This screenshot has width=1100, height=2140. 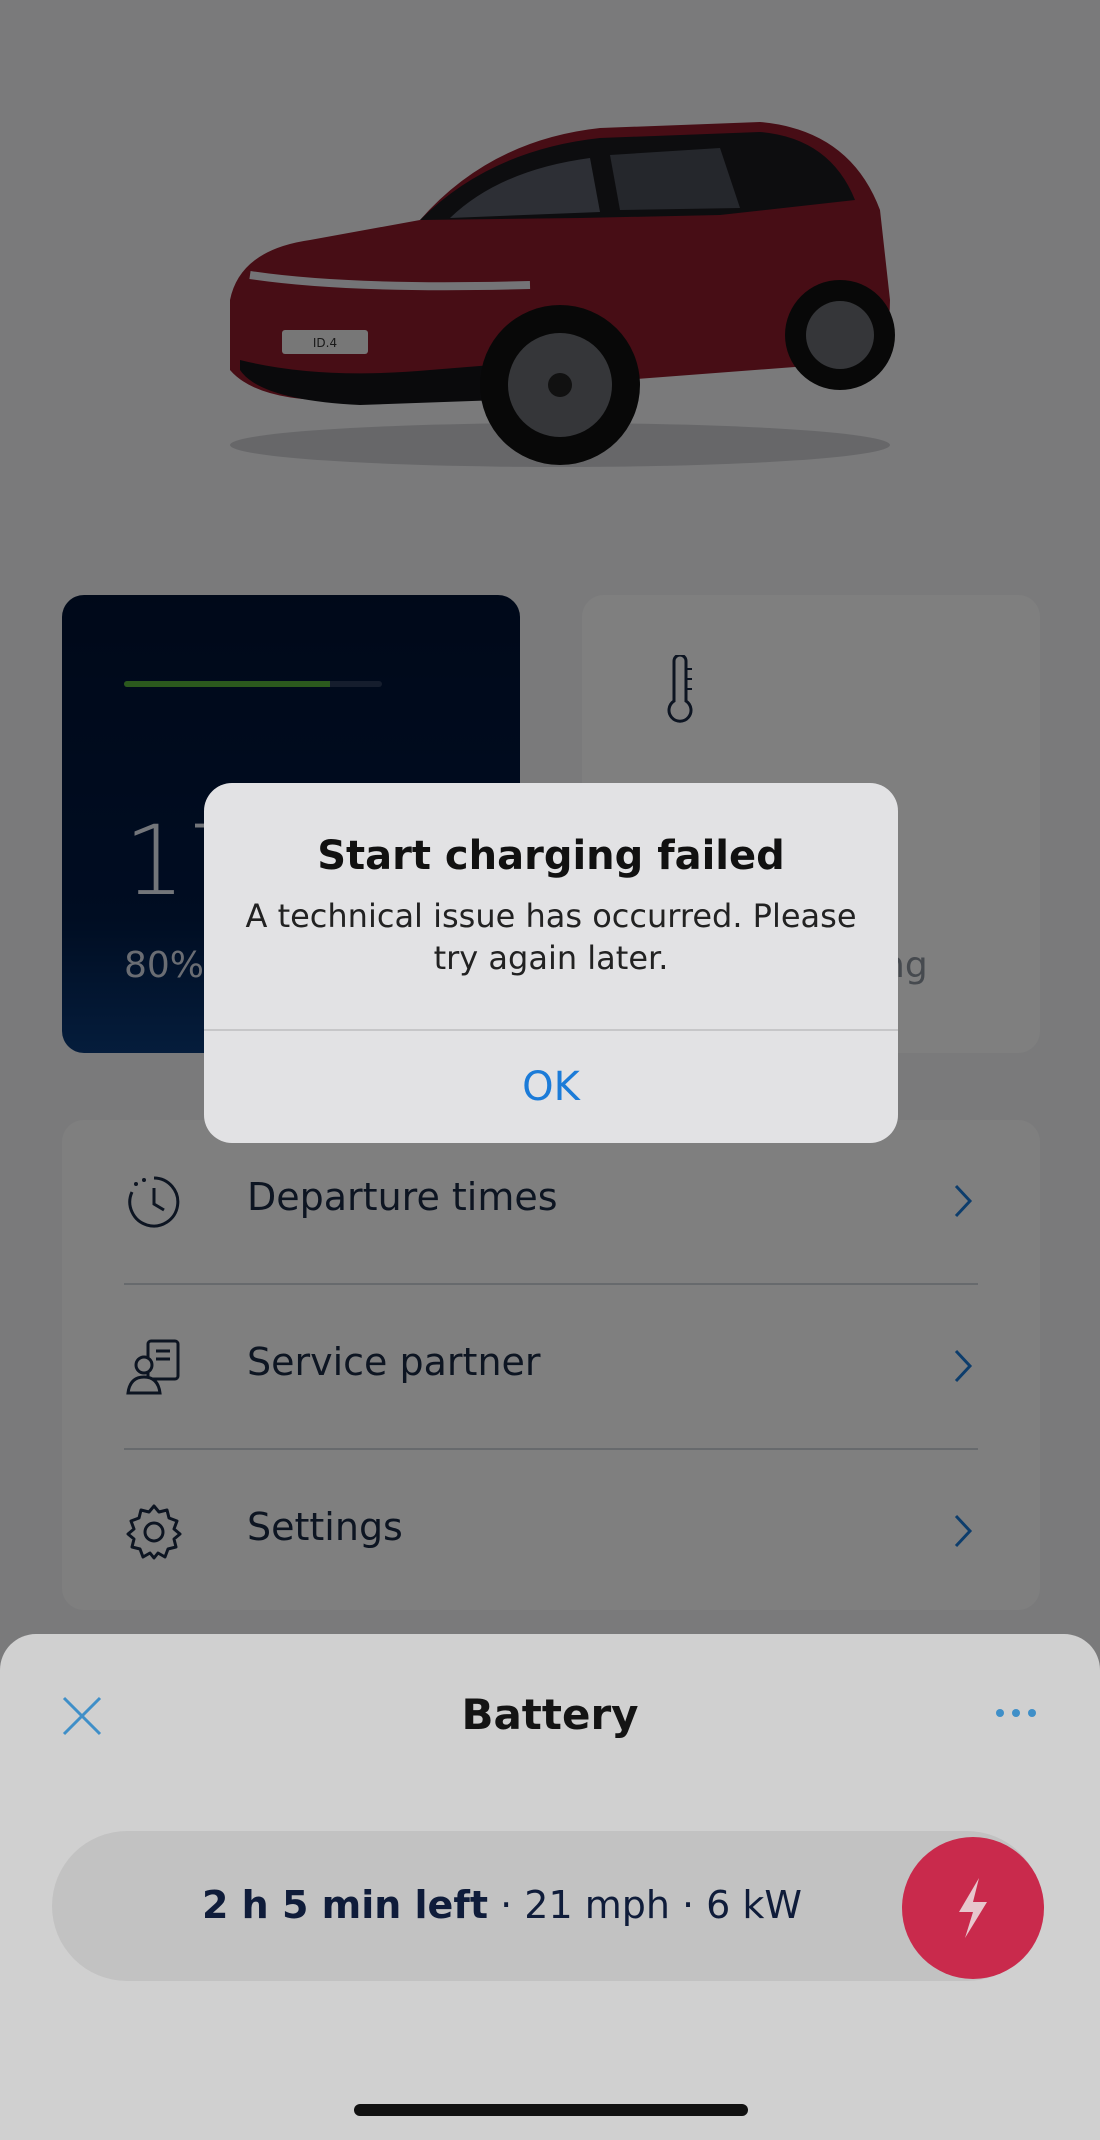 I want to click on lightning-icon, so click(x=973, y=1908).